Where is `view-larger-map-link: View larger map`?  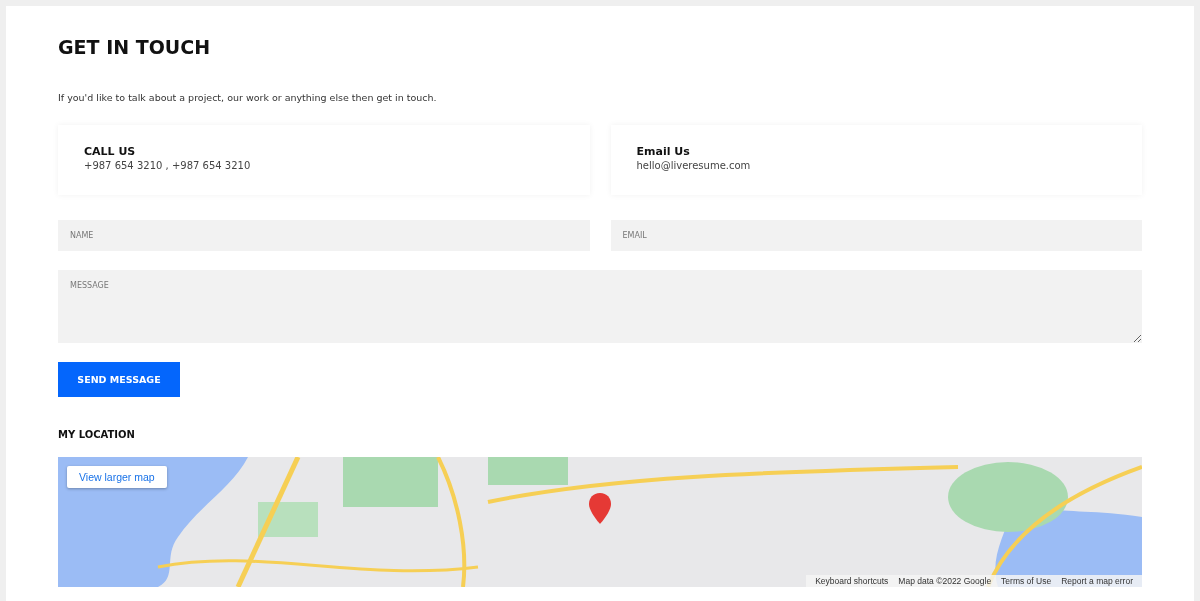 view-larger-map-link: View larger map is located at coordinates (117, 477).